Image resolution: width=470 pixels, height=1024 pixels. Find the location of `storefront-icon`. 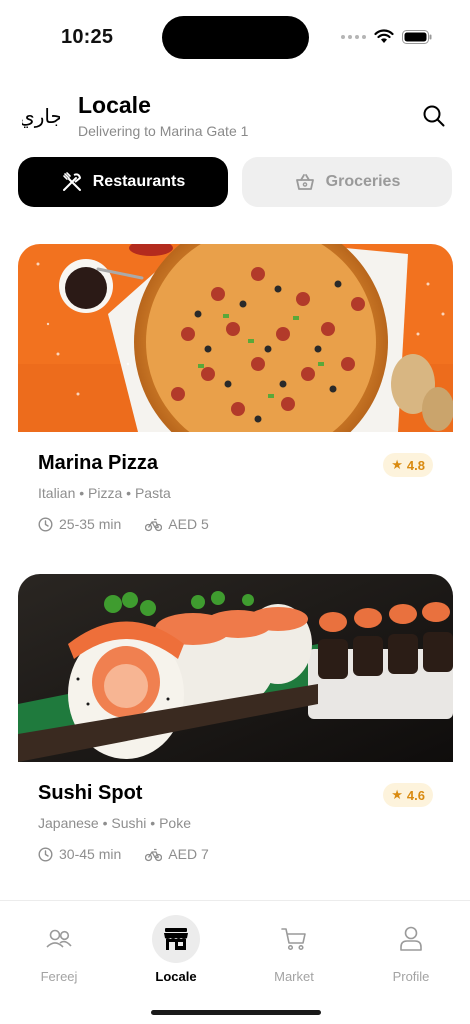

storefront-icon is located at coordinates (176, 939).